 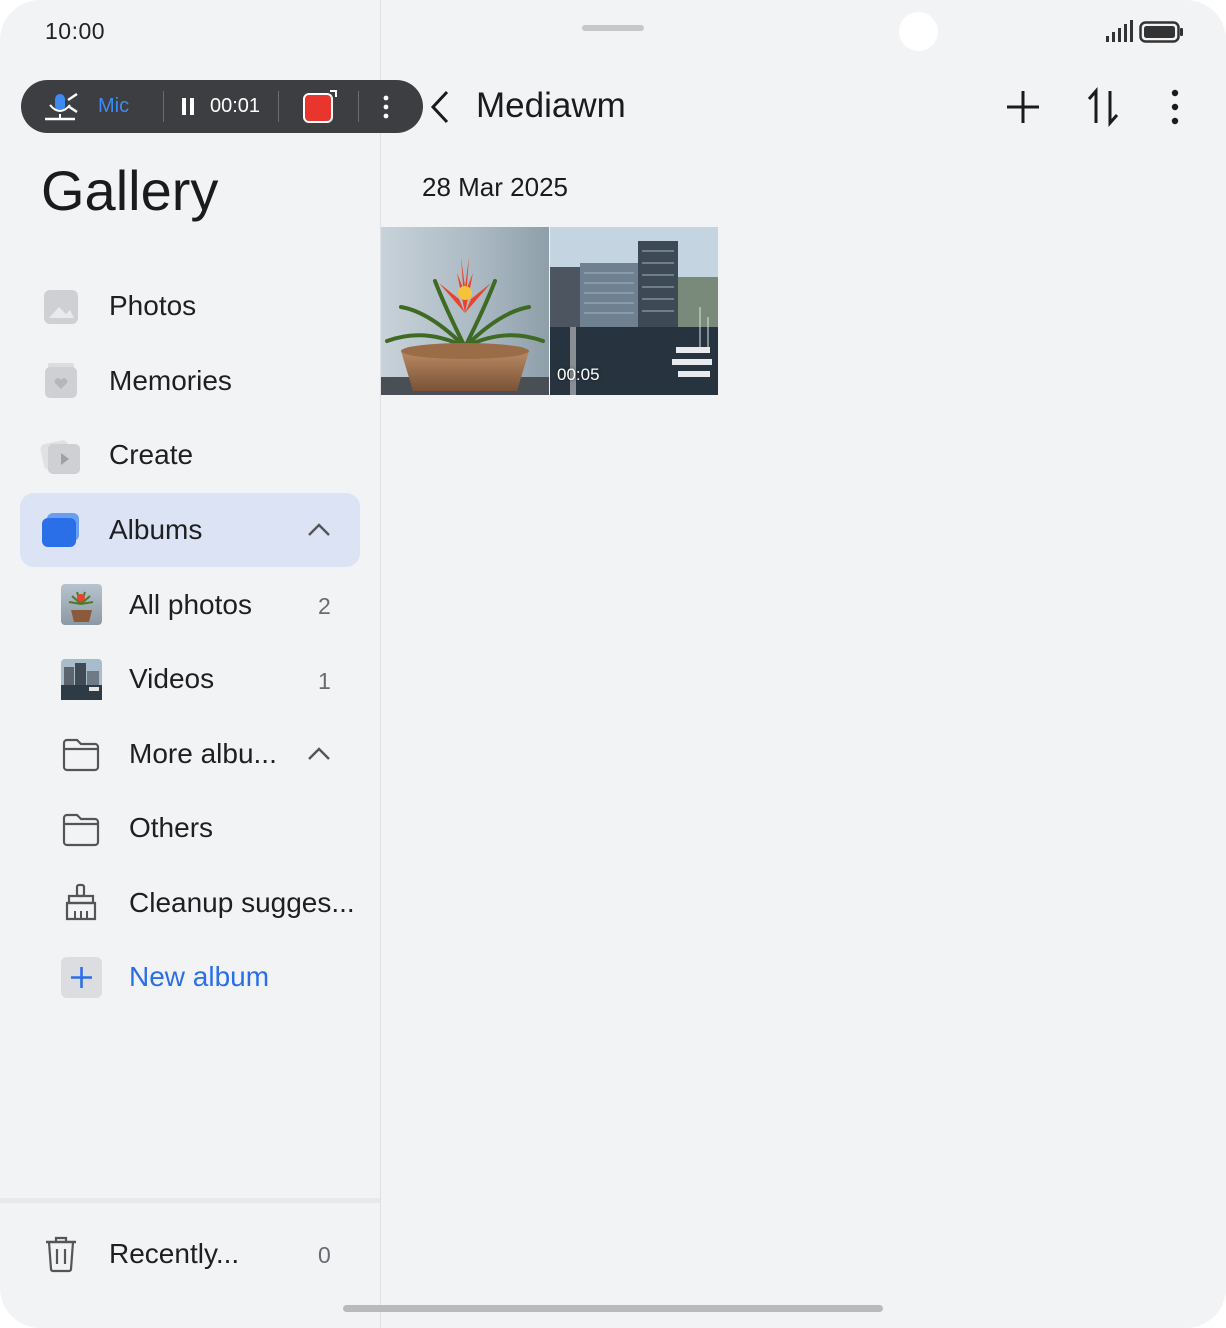 I want to click on trash-icon, so click(x=61, y=1254).